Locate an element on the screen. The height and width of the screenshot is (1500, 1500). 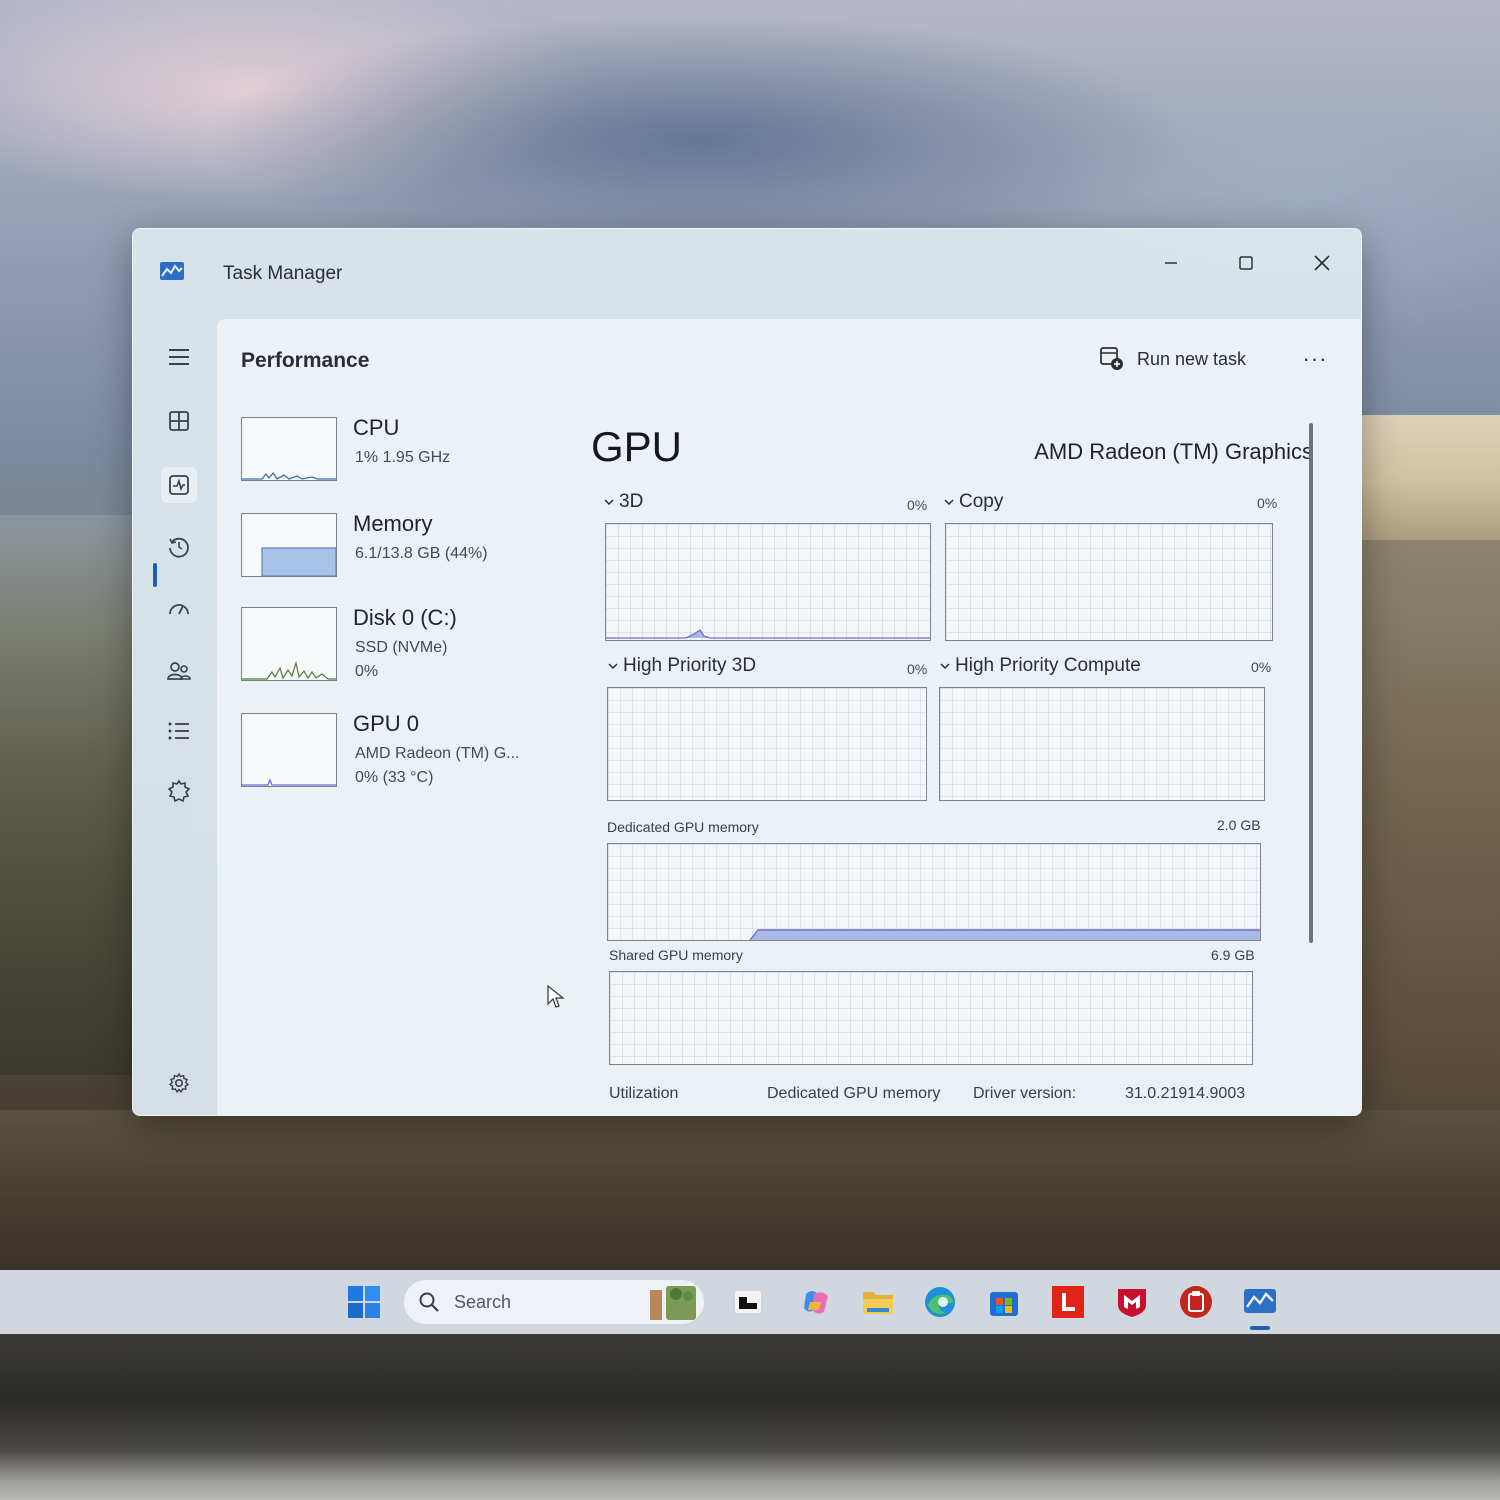
navigation-rail is located at coordinates (177, 717).